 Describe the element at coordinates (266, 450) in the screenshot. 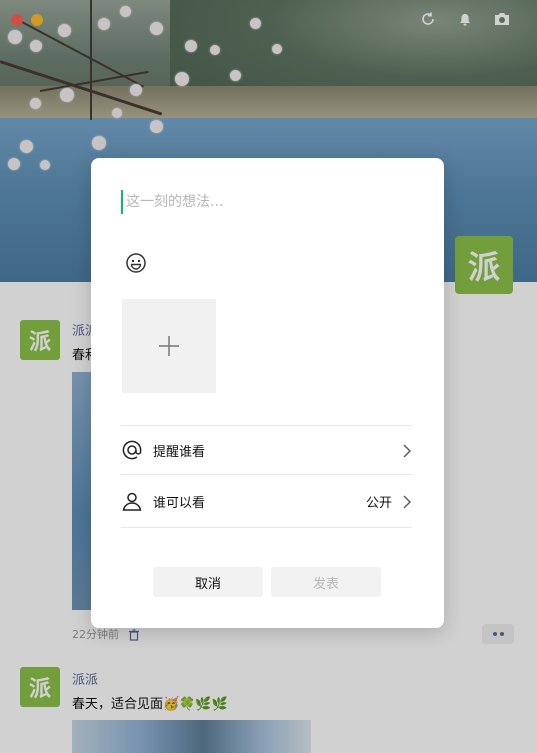

I see `remind-who-row: 提醒谁看` at that location.